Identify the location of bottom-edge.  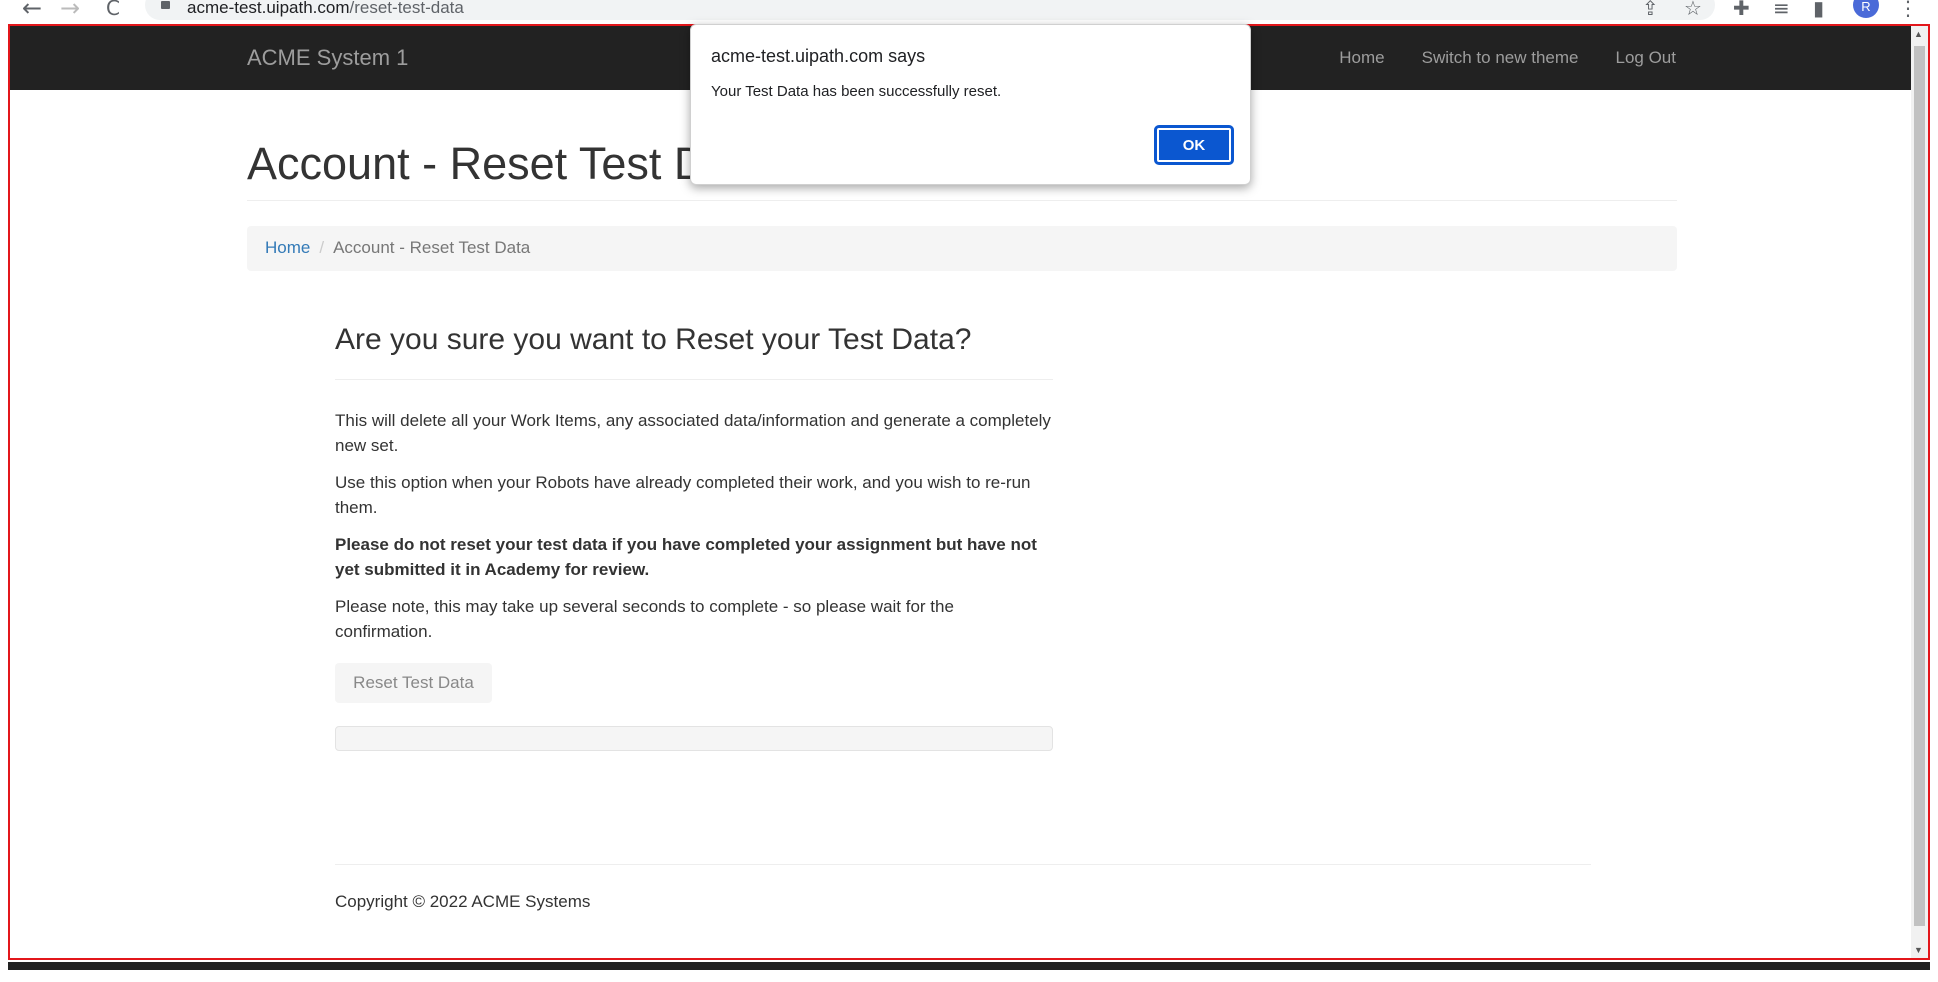
(969, 972).